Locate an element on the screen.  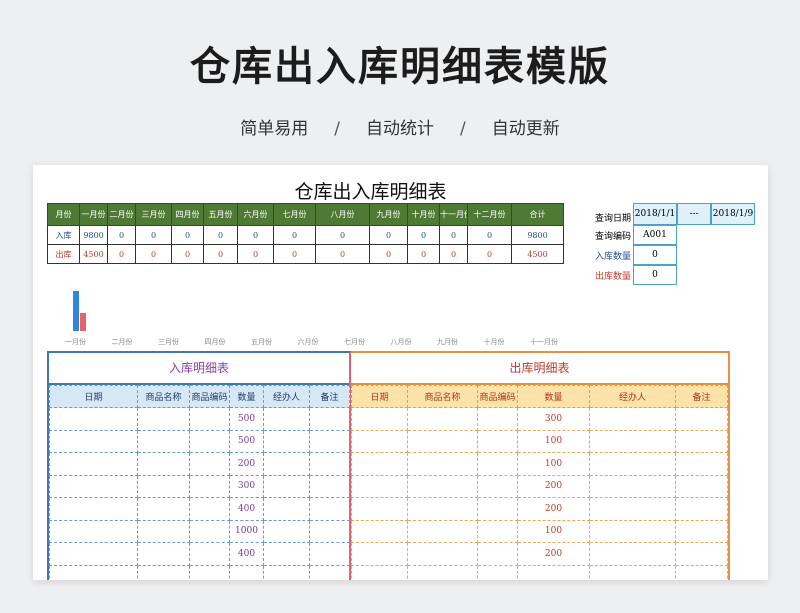
quantity-cell: 1000 is located at coordinates (246, 531).